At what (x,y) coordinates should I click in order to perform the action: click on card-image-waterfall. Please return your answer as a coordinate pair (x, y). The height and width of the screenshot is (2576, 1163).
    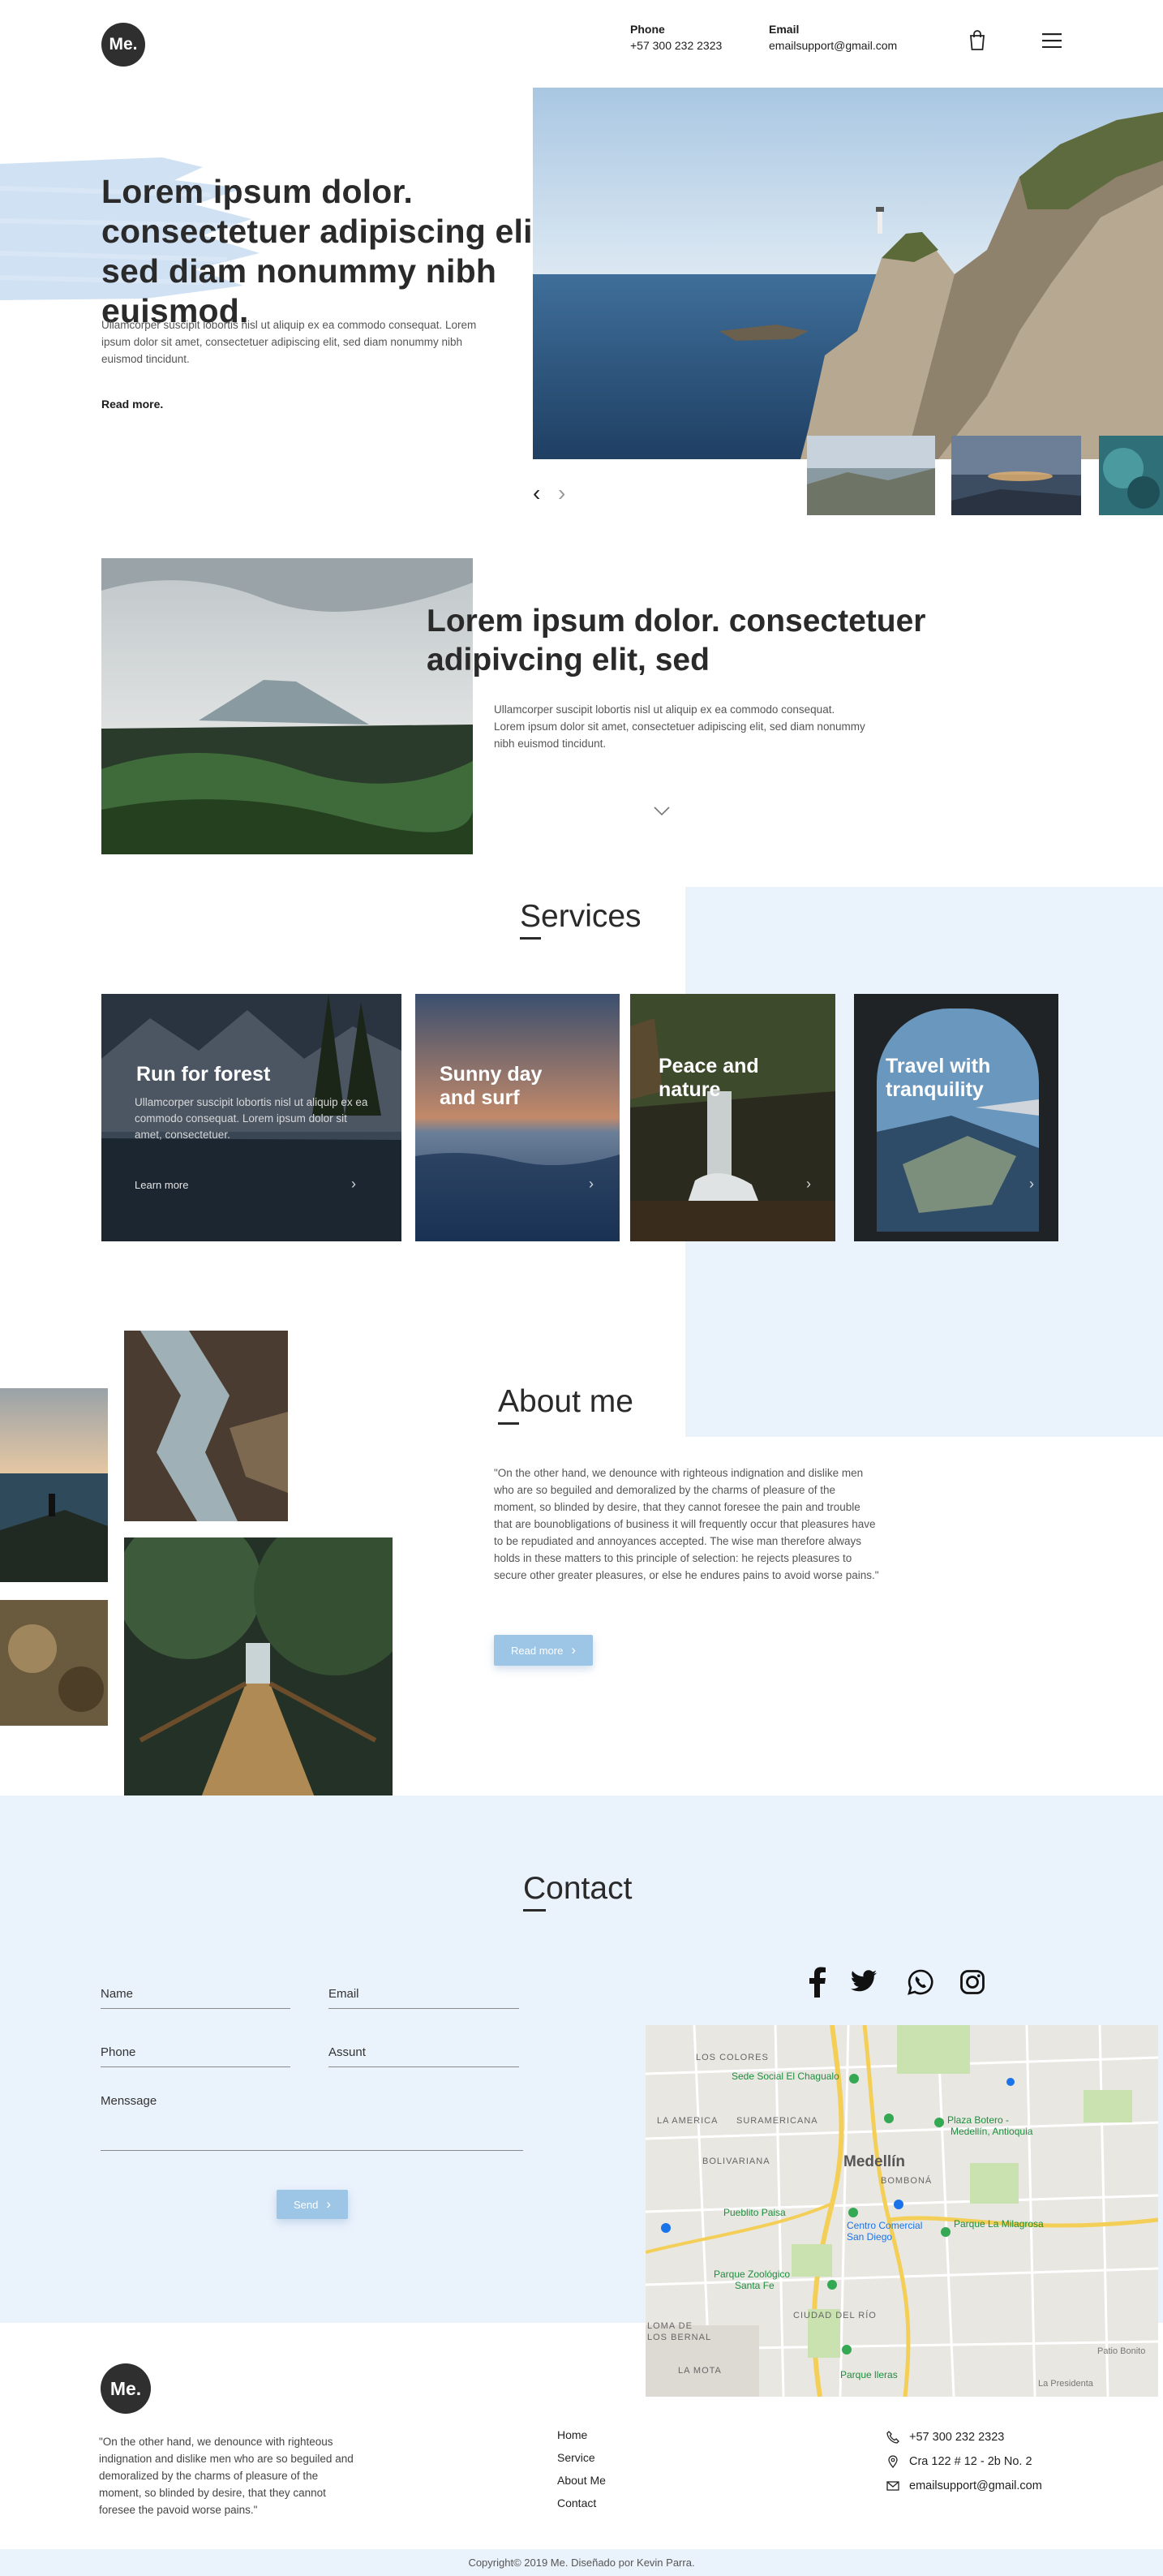
    Looking at the image, I should click on (732, 1117).